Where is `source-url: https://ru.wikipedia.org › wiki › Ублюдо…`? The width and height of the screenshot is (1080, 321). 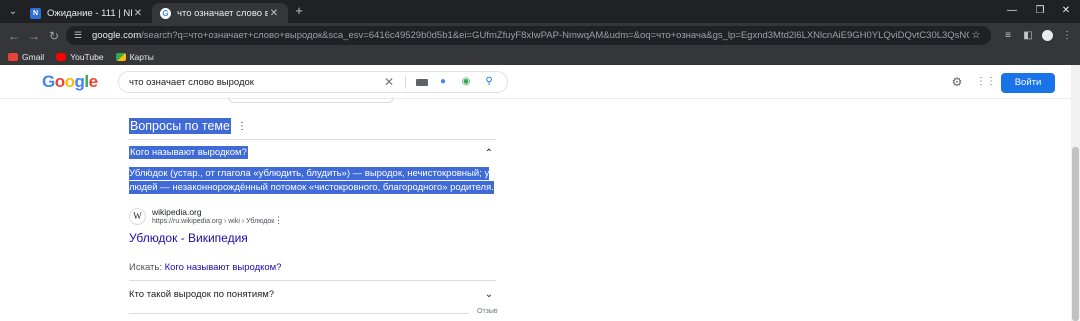 source-url: https://ru.wikipedia.org › wiki › Ублюдо… is located at coordinates (213, 221).